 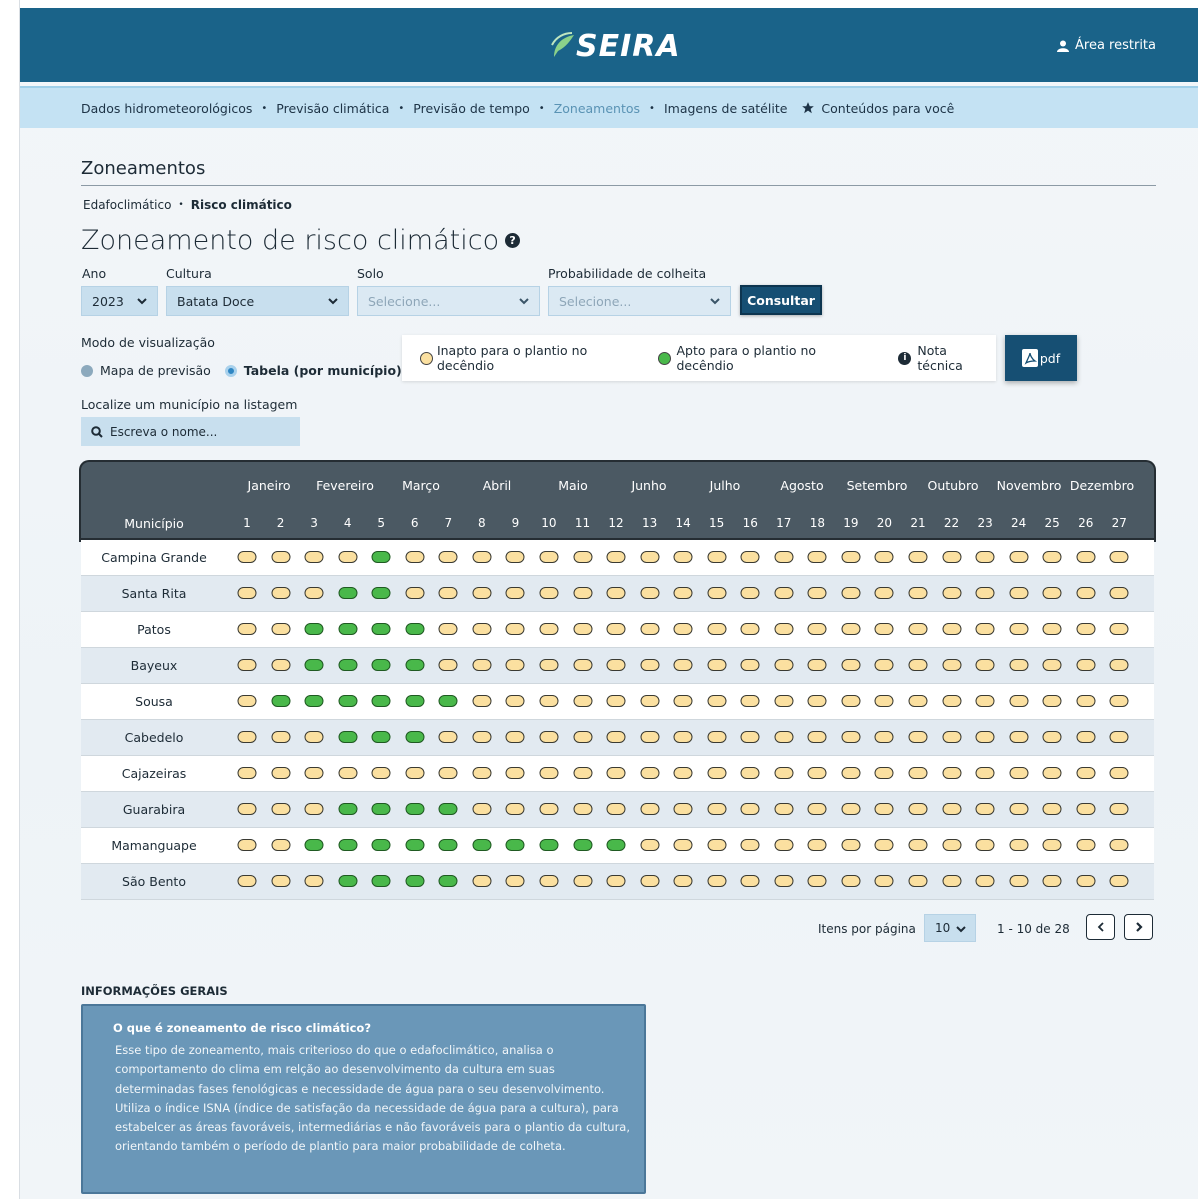 I want to click on nav-item-previsao-tempo: Previsão de tempo, so click(x=471, y=108).